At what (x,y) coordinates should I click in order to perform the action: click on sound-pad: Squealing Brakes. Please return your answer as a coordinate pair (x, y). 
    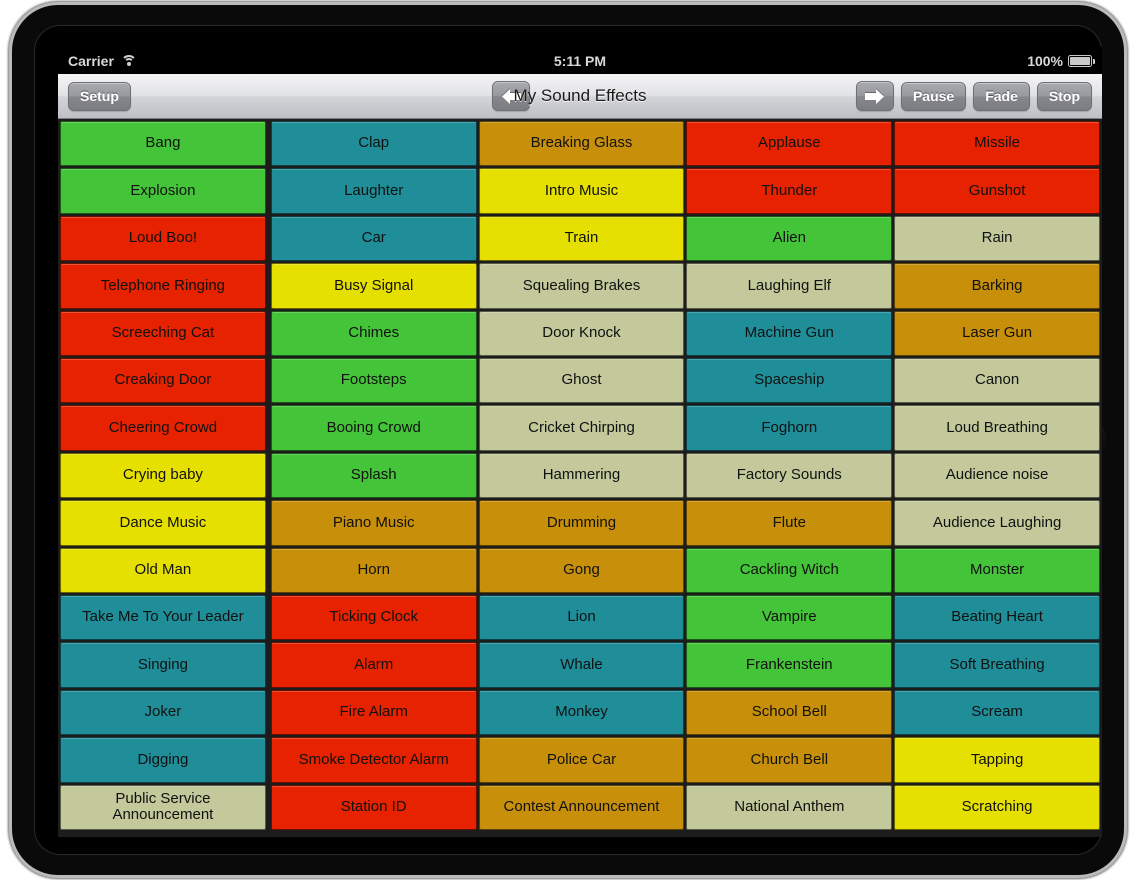
    Looking at the image, I should click on (581, 286).